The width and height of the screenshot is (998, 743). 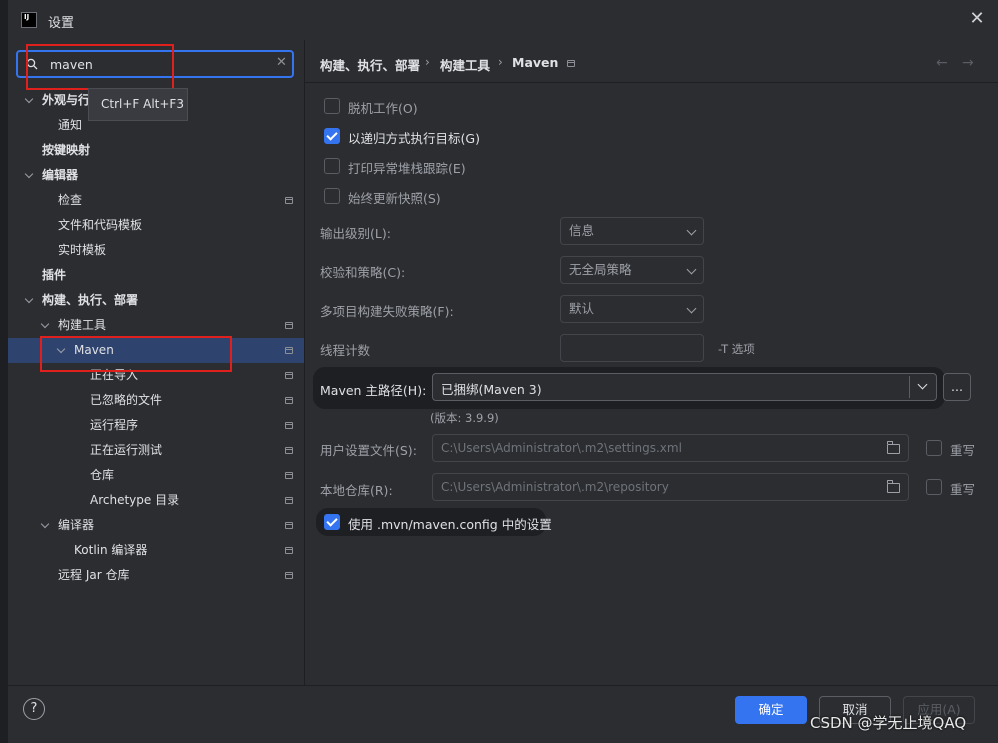 What do you see at coordinates (110, 550) in the screenshot?
I see `tree-item: Kotlin 编译器` at bounding box center [110, 550].